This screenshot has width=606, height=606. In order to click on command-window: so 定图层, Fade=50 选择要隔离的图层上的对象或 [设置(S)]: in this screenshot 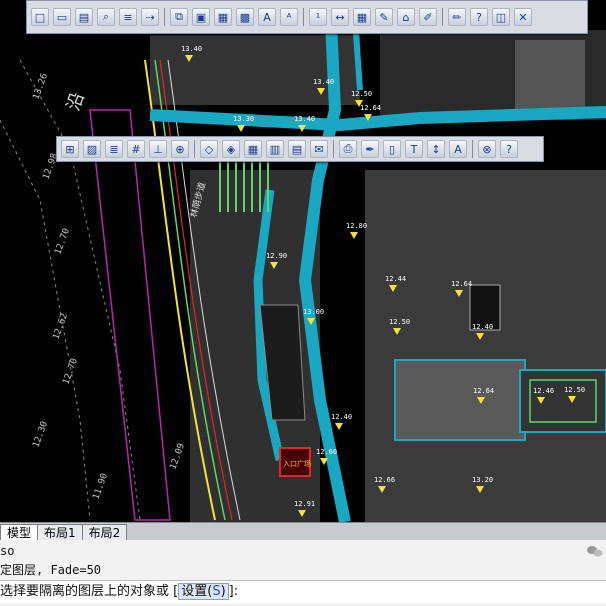, I will do `click(303, 573)`.